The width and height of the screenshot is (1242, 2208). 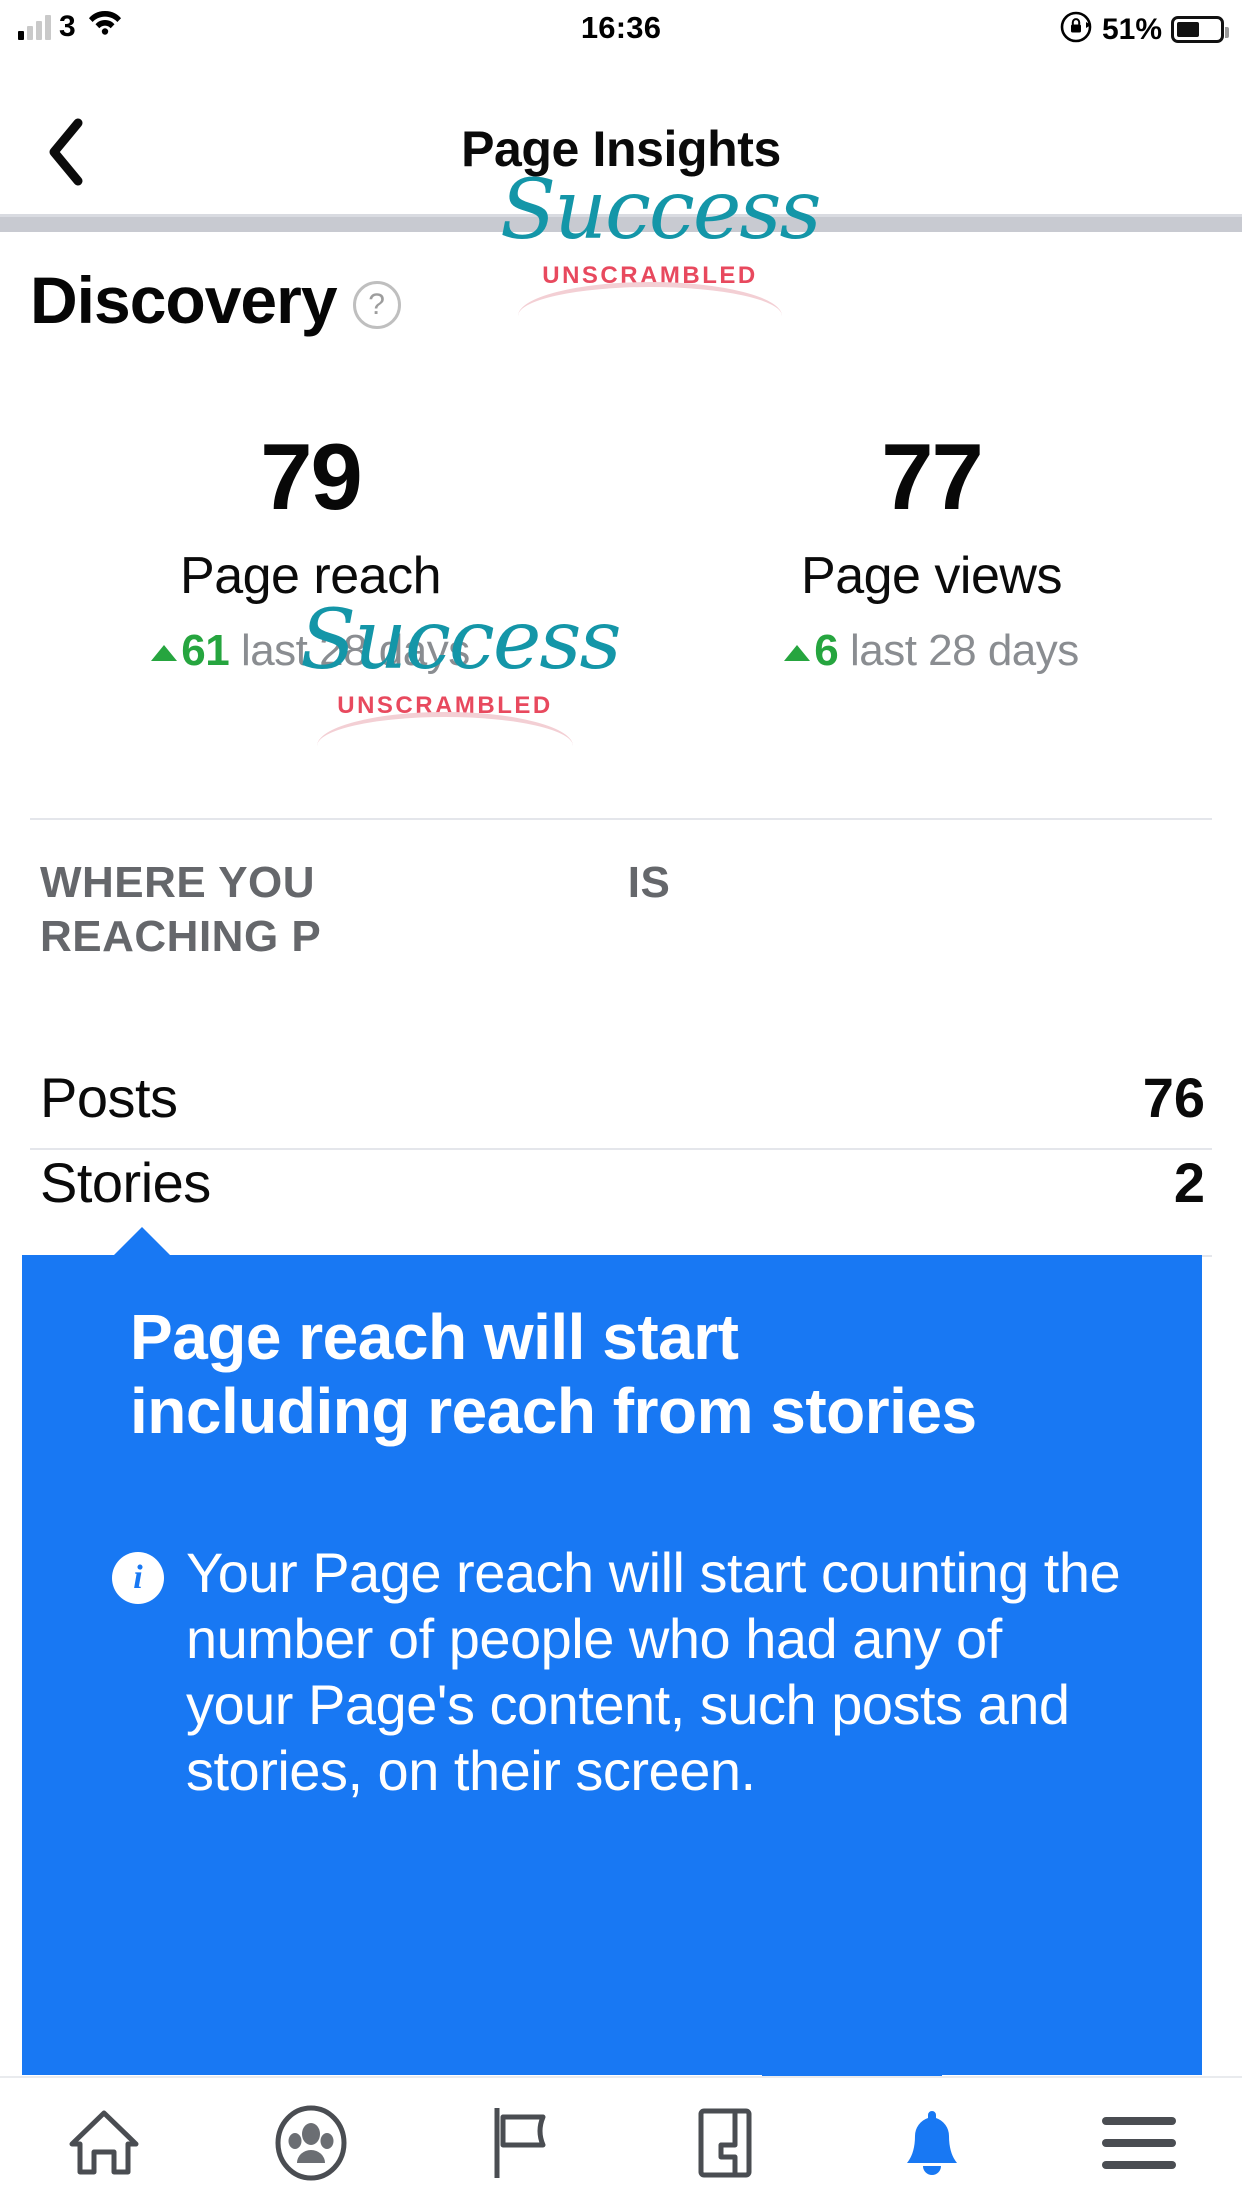 I want to click on home-icon, so click(x=103, y=2142).